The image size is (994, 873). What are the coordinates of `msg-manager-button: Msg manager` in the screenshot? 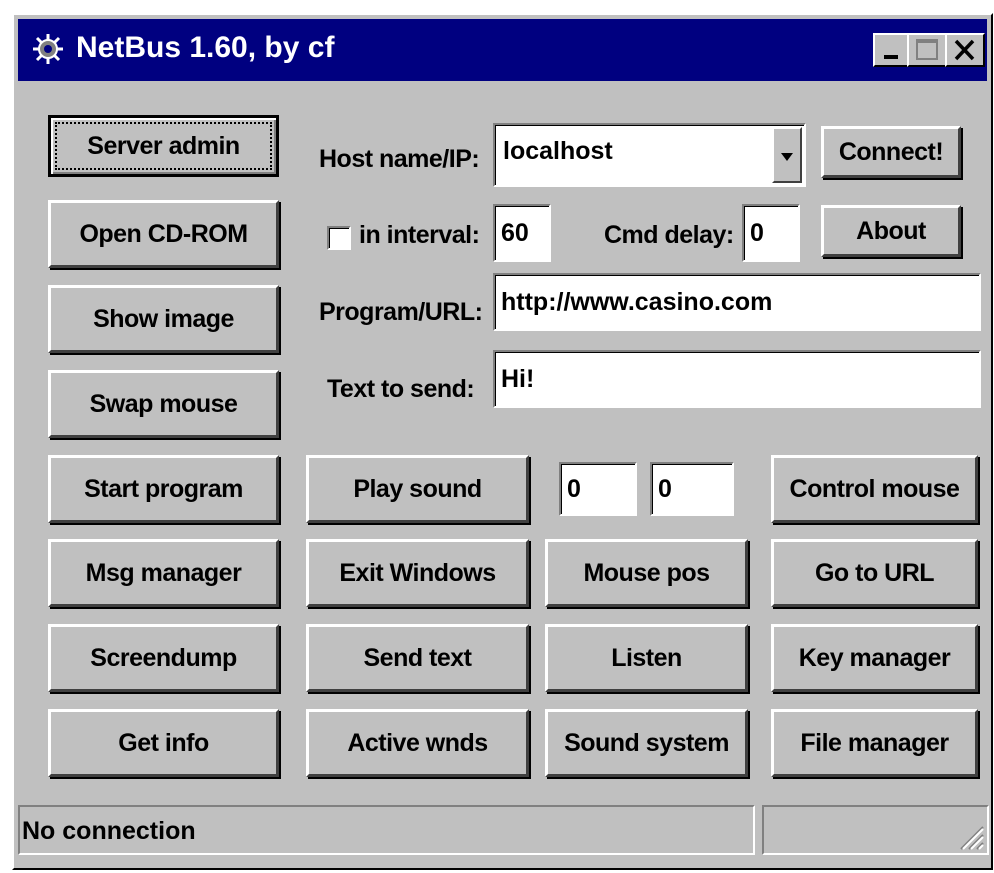 It's located at (163, 573).